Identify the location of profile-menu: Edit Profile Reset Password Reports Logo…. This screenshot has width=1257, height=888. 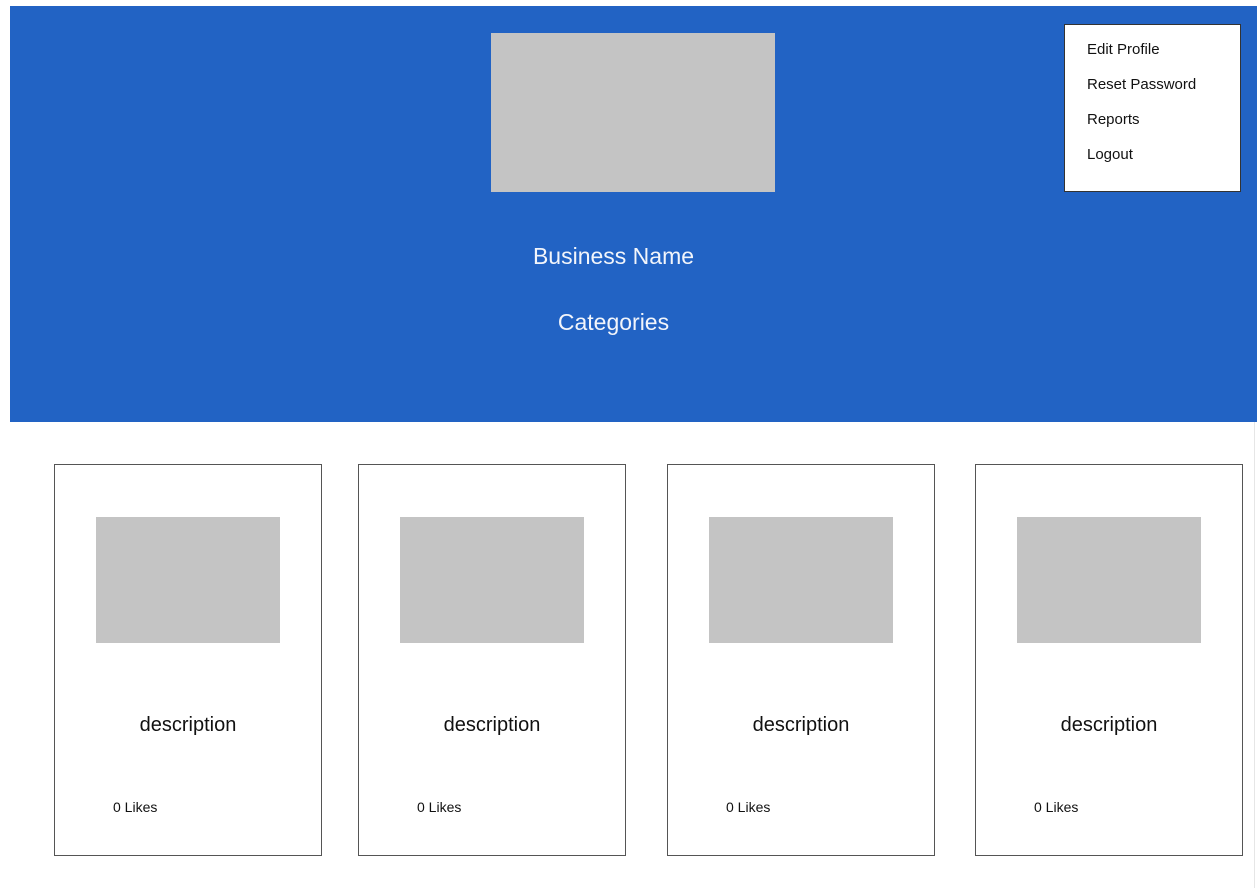
(1152, 108).